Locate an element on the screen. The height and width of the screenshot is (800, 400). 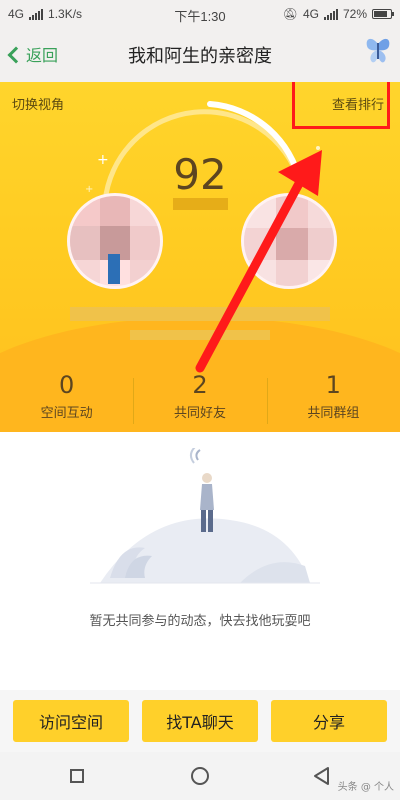
stat-mutual-friends: 2 共同好友 is located at coordinates (199, 401).